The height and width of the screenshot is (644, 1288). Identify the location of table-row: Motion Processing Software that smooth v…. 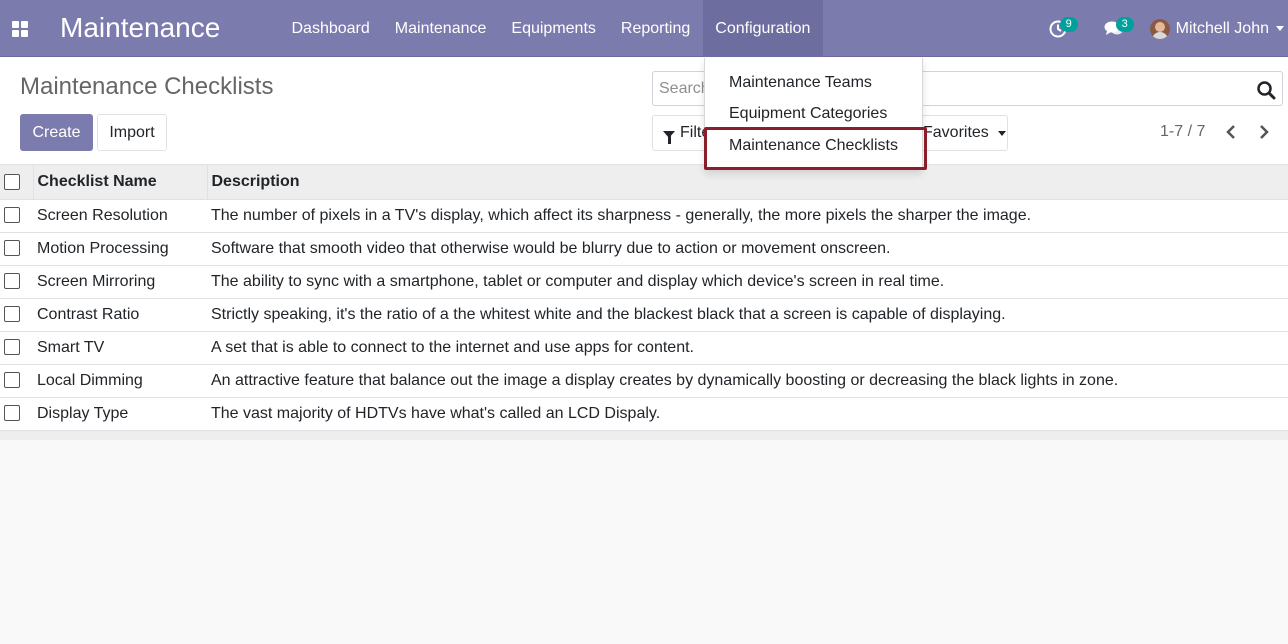
(644, 248).